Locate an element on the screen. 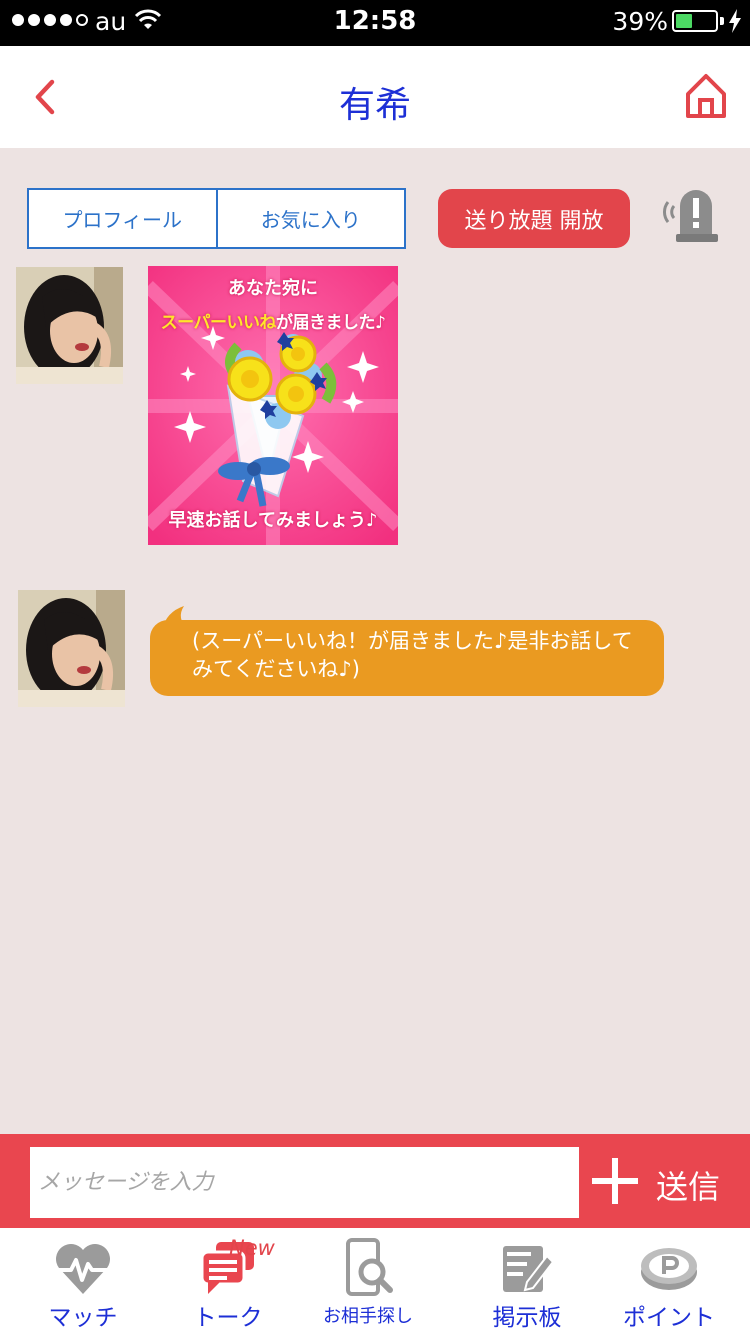 This screenshot has width=750, height=1334. tab-point: ポイント is located at coordinates (669, 1281).